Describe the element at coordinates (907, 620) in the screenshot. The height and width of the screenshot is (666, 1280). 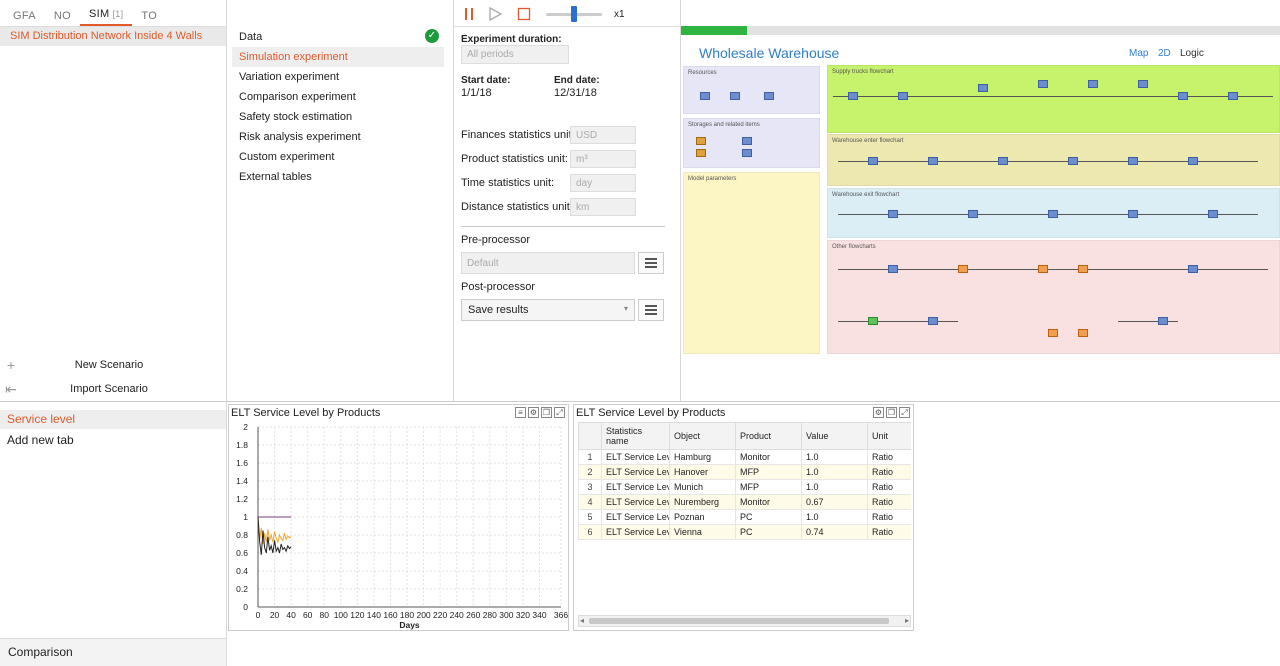
I see `scroll-right-icon: ▸` at that location.